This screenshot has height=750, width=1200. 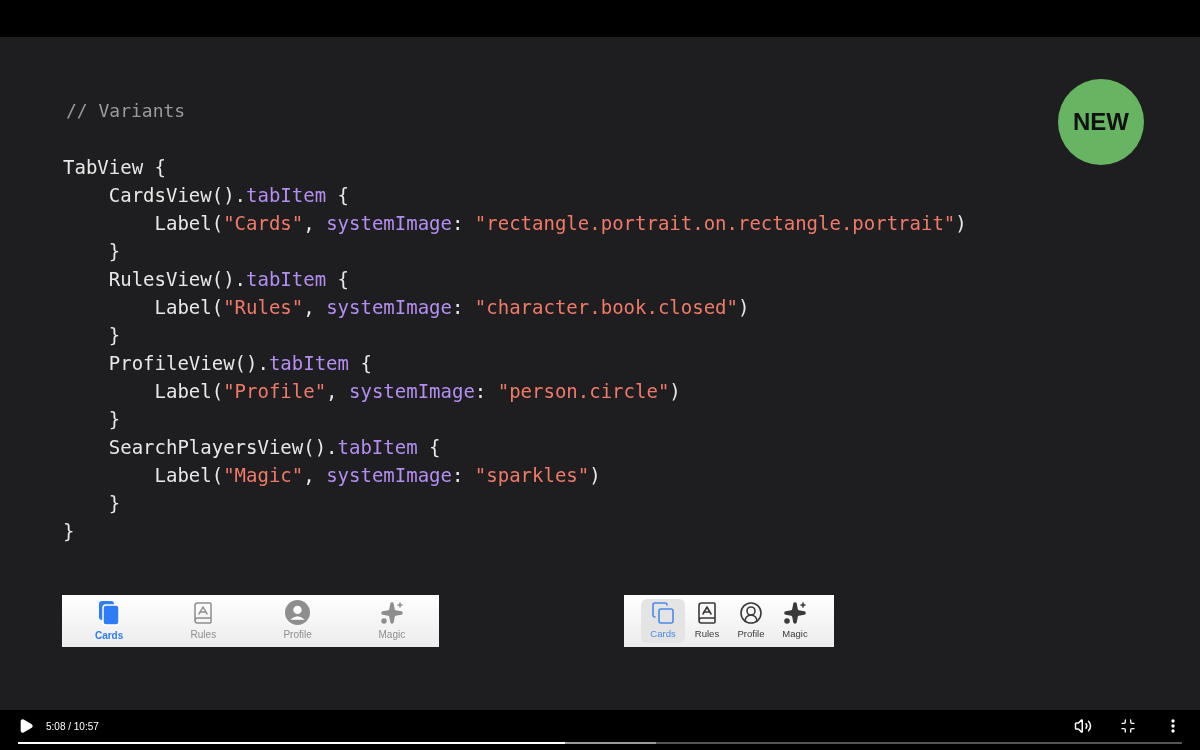 What do you see at coordinates (228, 195) in the screenshot?
I see `code-line: CardsView().tabItem {` at bounding box center [228, 195].